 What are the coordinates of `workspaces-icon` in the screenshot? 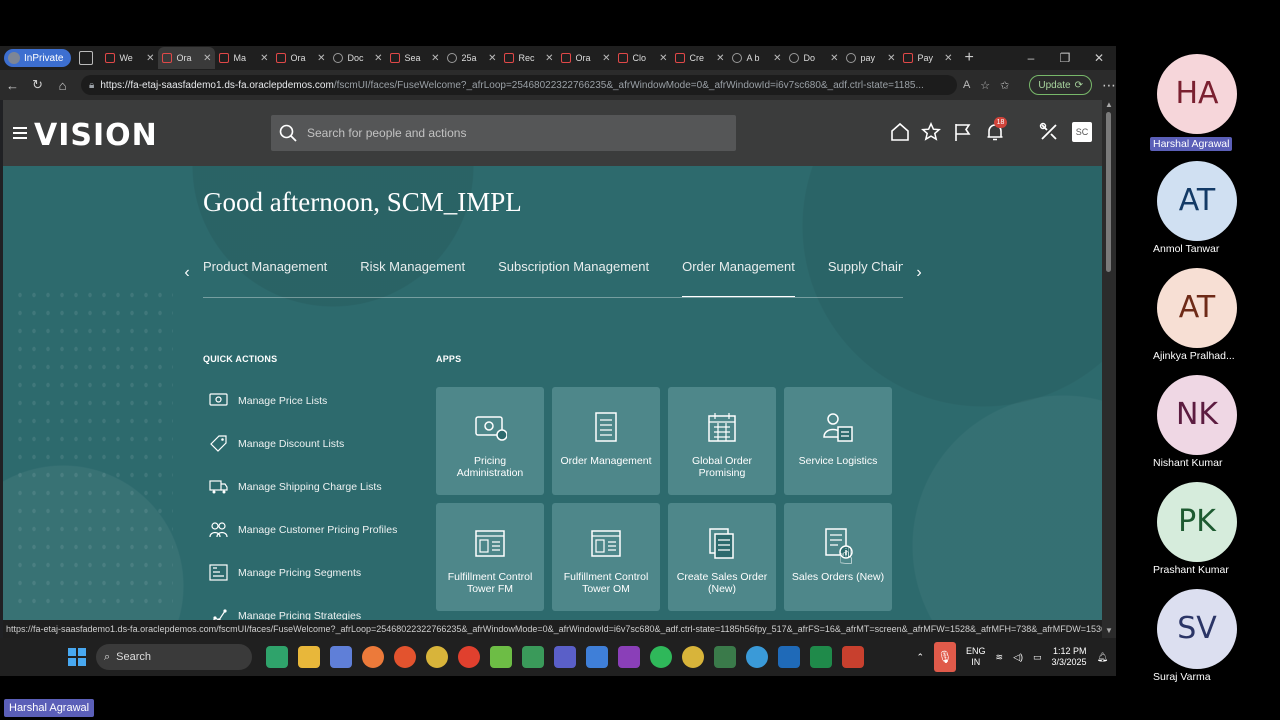 It's located at (86, 58).